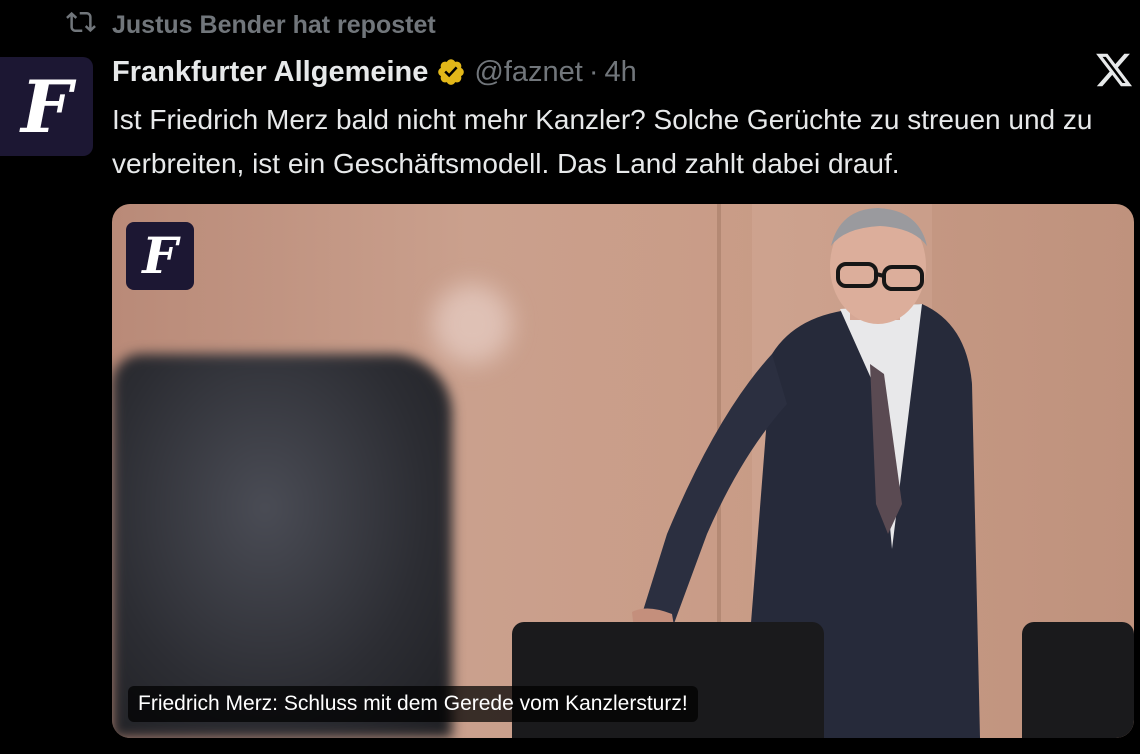 This screenshot has width=1140, height=754. Describe the element at coordinates (1114, 70) in the screenshot. I see `x-logo-icon` at that location.